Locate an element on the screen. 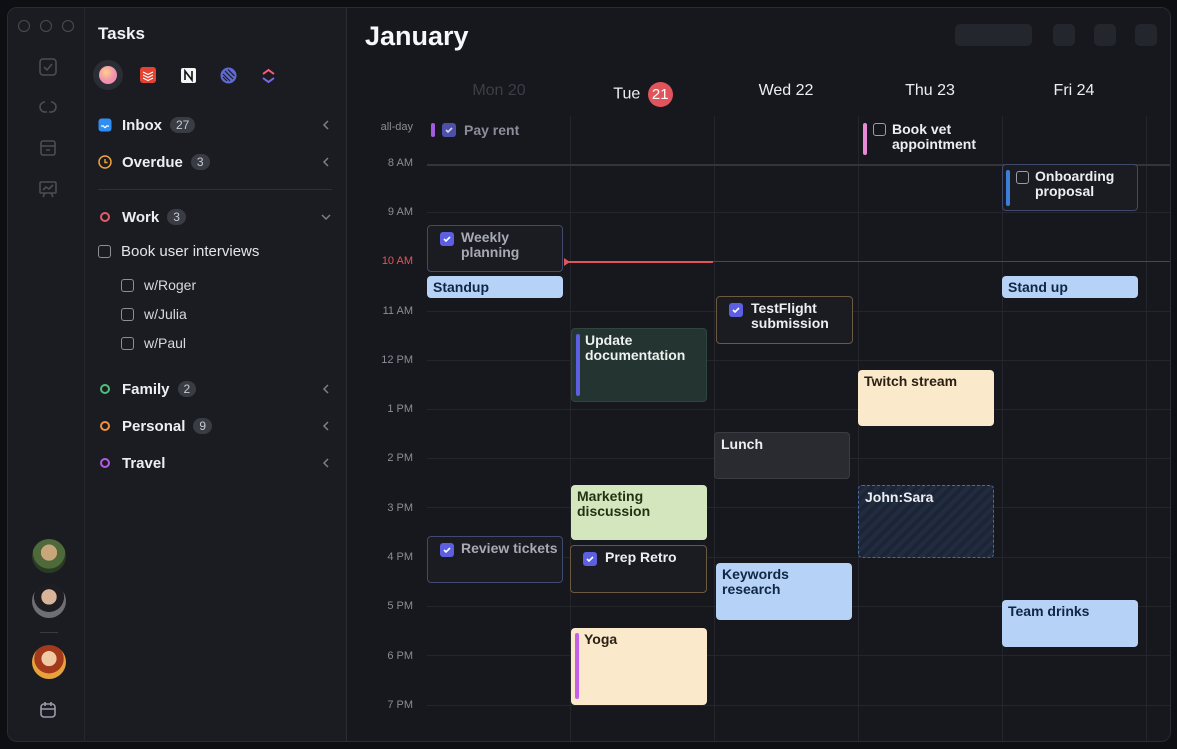 This screenshot has height=749, width=1177. today-button is located at coordinates (1105, 35).